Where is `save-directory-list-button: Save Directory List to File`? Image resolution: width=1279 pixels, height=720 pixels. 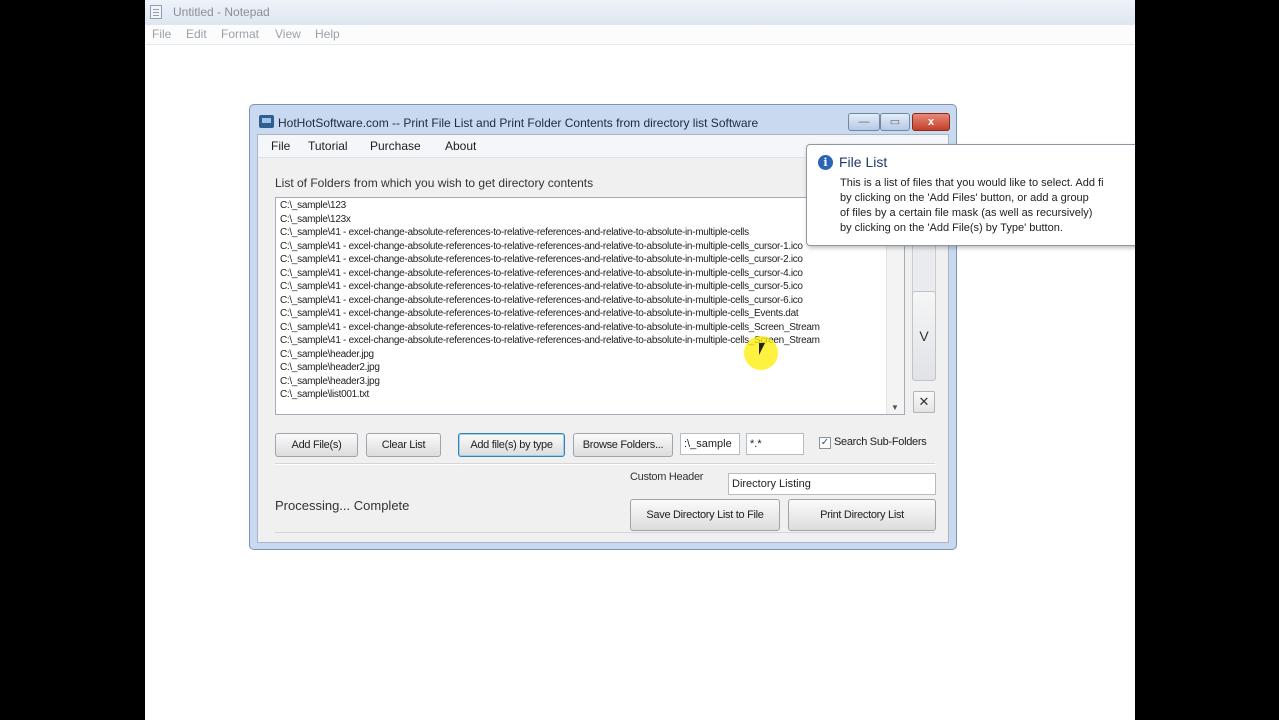 save-directory-list-button: Save Directory List to File is located at coordinates (705, 515).